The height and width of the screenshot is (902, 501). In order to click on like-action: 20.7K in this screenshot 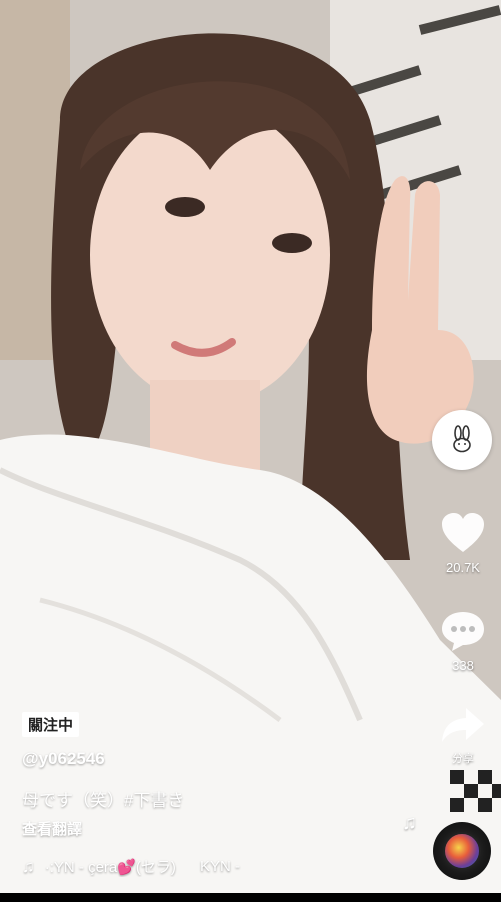, I will do `click(463, 543)`.